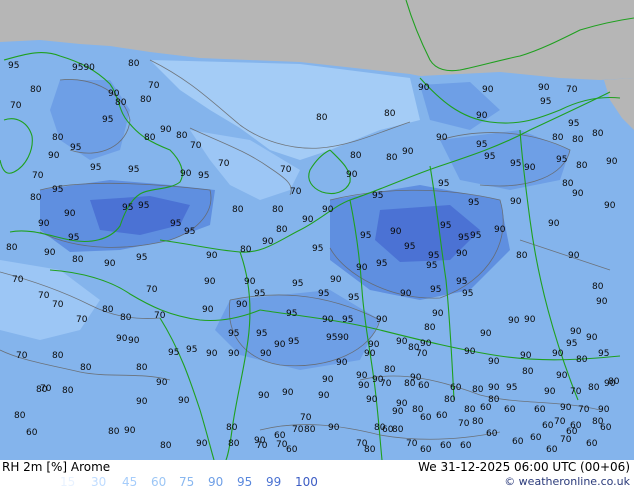 This screenshot has width=634, height=490. Describe the element at coordinates (245, 482) in the screenshot. I see `scale-value: 95` at that location.